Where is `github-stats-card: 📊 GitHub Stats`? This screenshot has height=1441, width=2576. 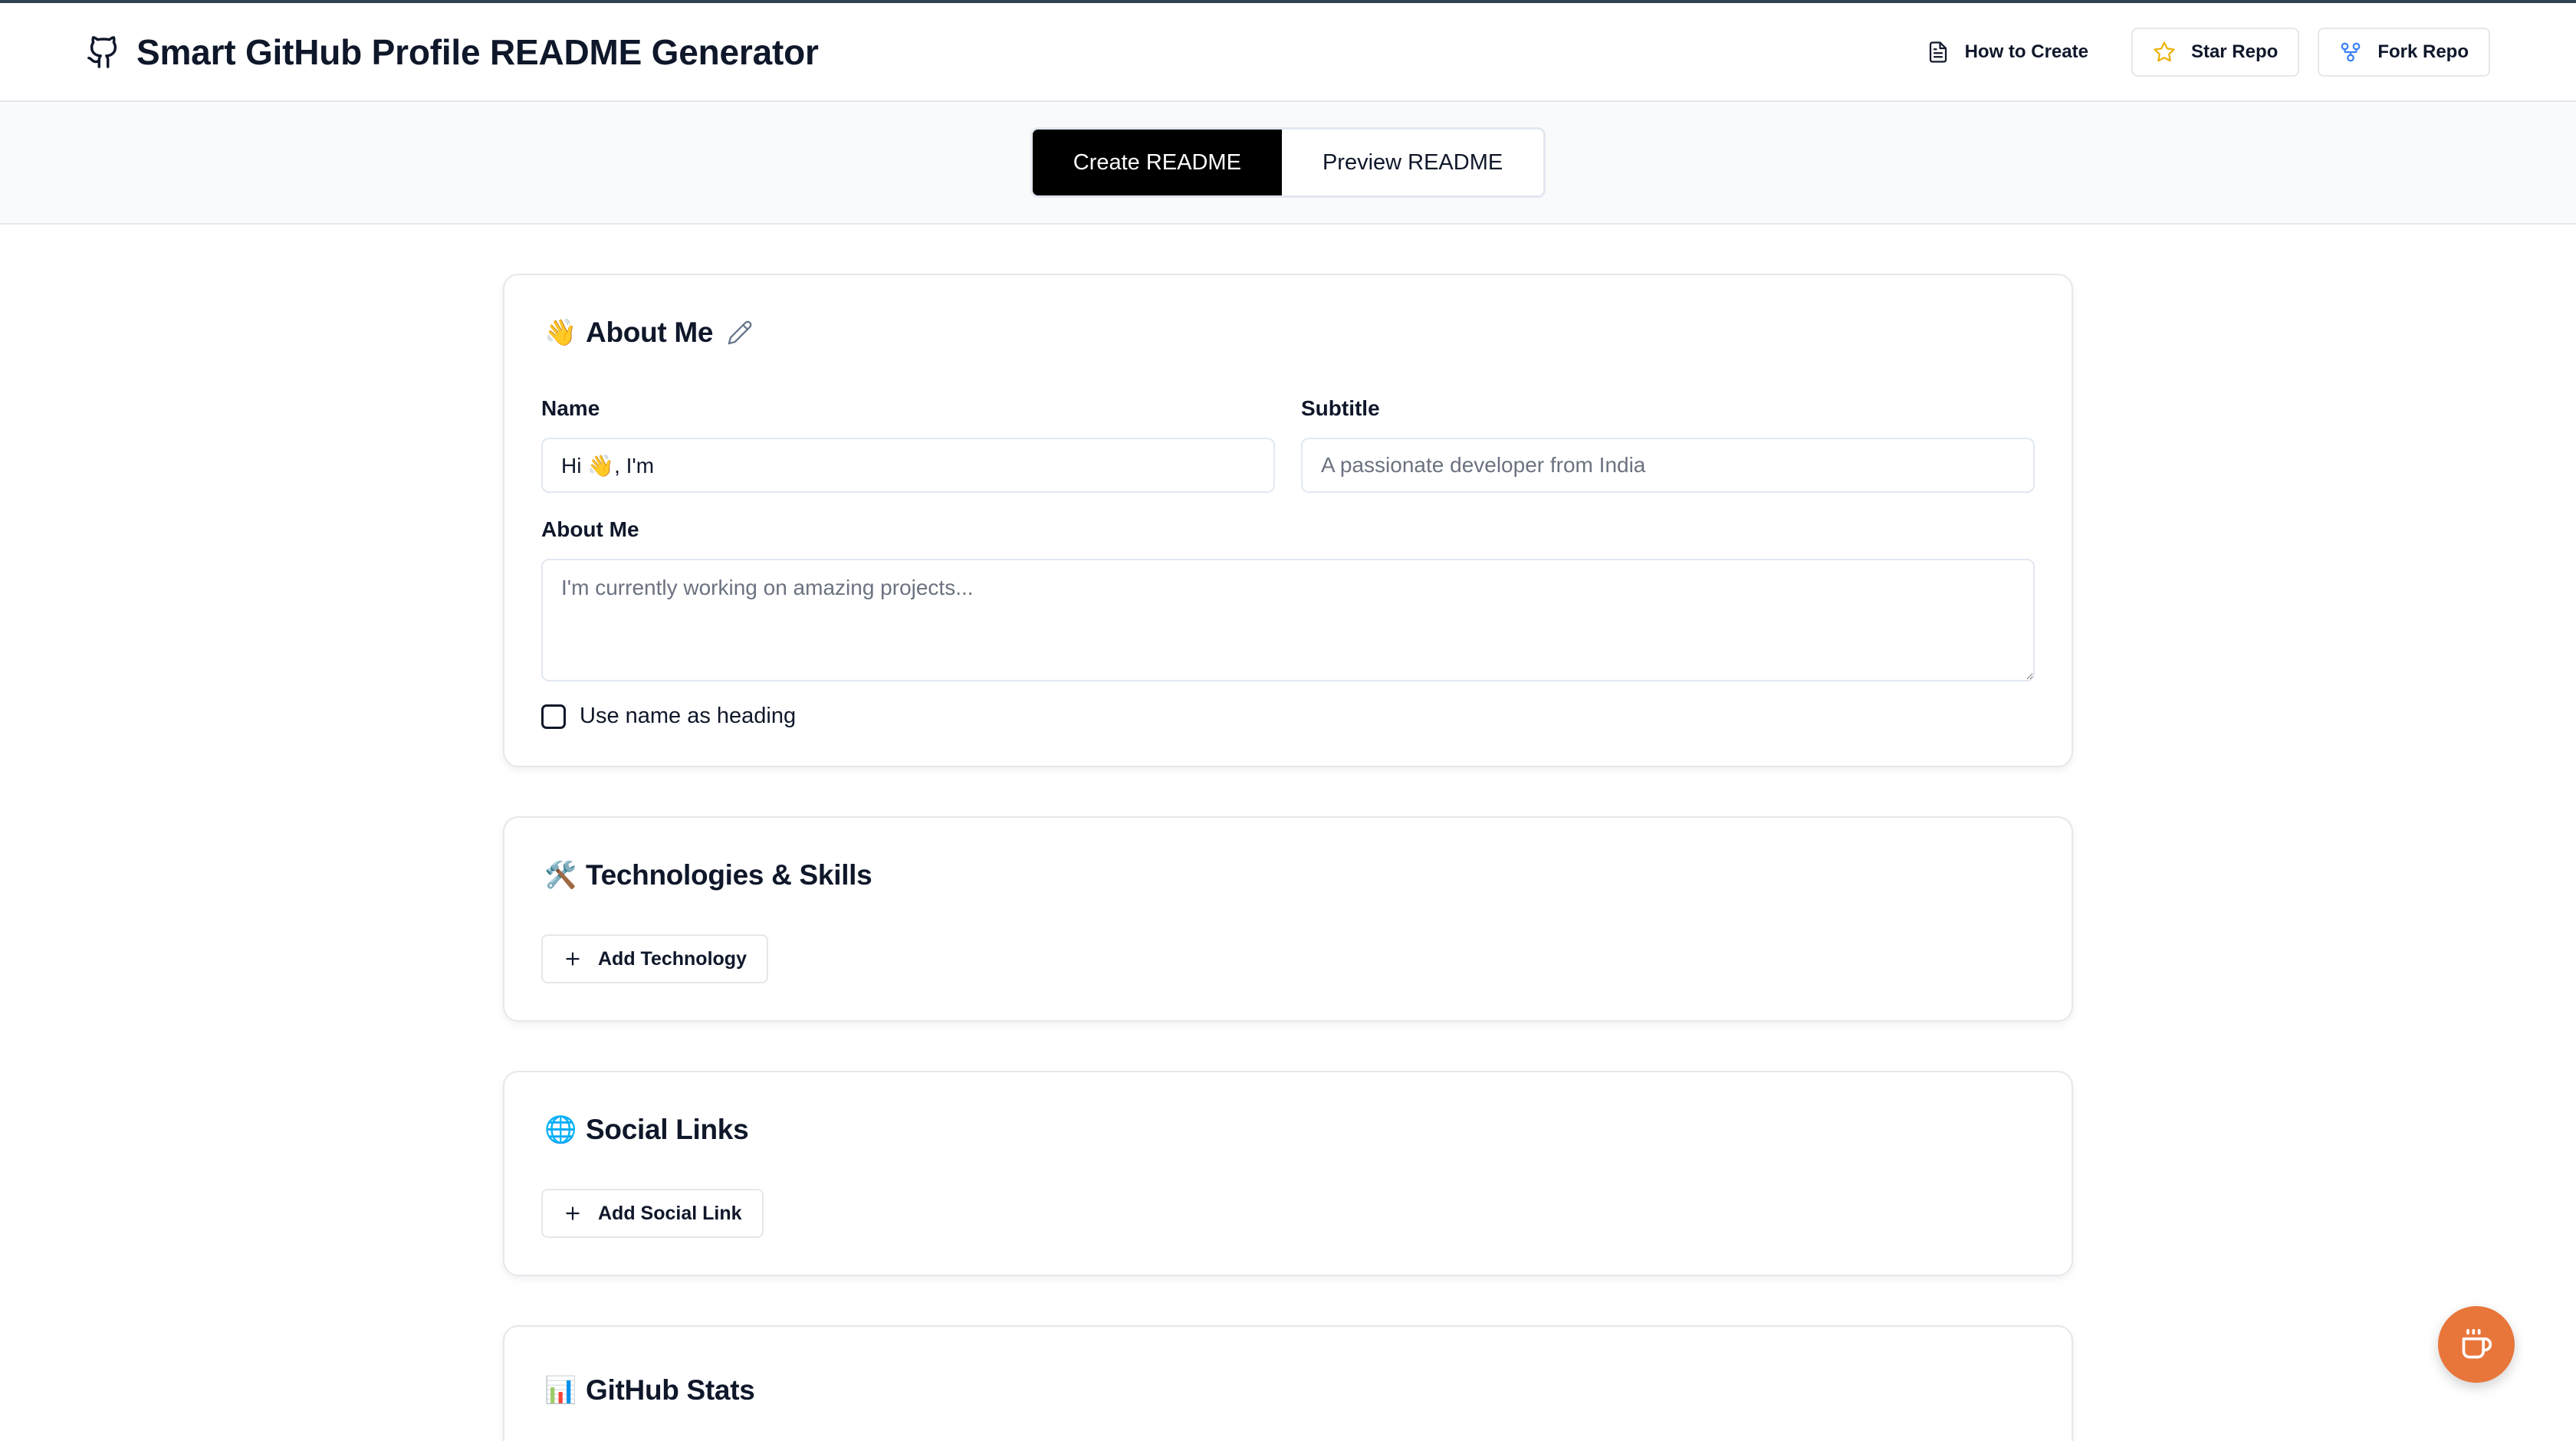
github-stats-card: 📊 GitHub Stats is located at coordinates (1288, 1383).